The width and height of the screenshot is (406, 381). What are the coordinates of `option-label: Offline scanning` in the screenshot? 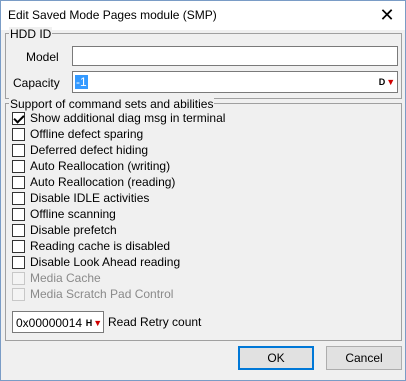 It's located at (73, 214).